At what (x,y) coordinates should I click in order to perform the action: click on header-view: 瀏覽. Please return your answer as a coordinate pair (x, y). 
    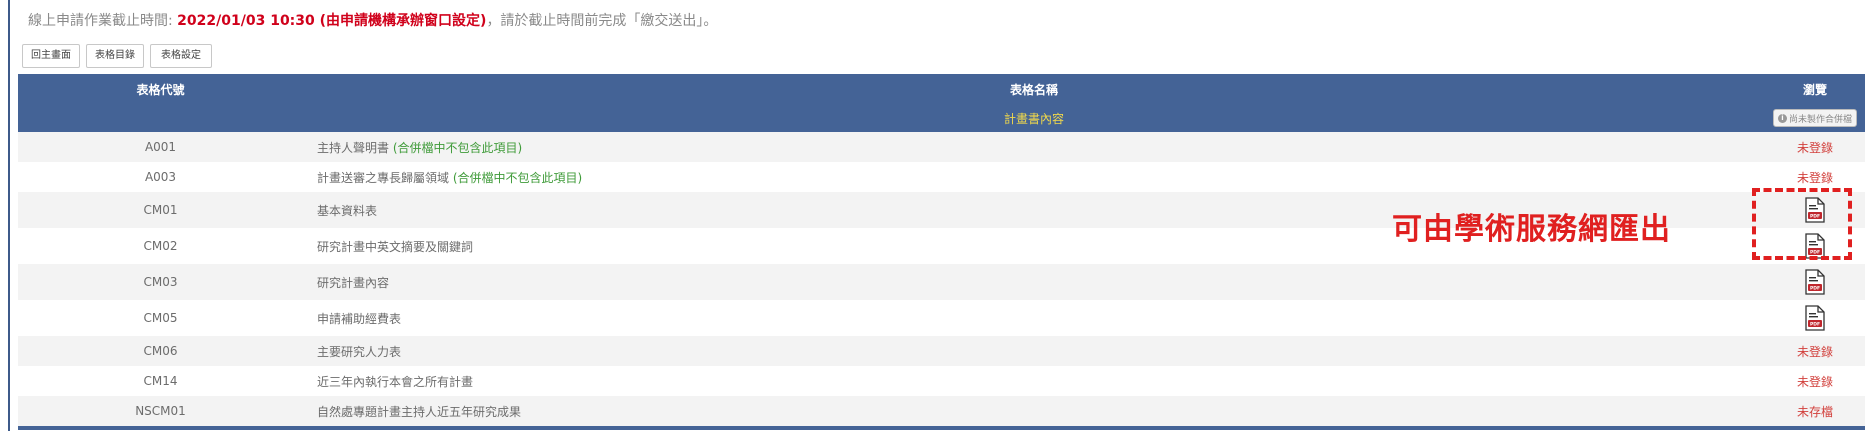
    Looking at the image, I should click on (1815, 89).